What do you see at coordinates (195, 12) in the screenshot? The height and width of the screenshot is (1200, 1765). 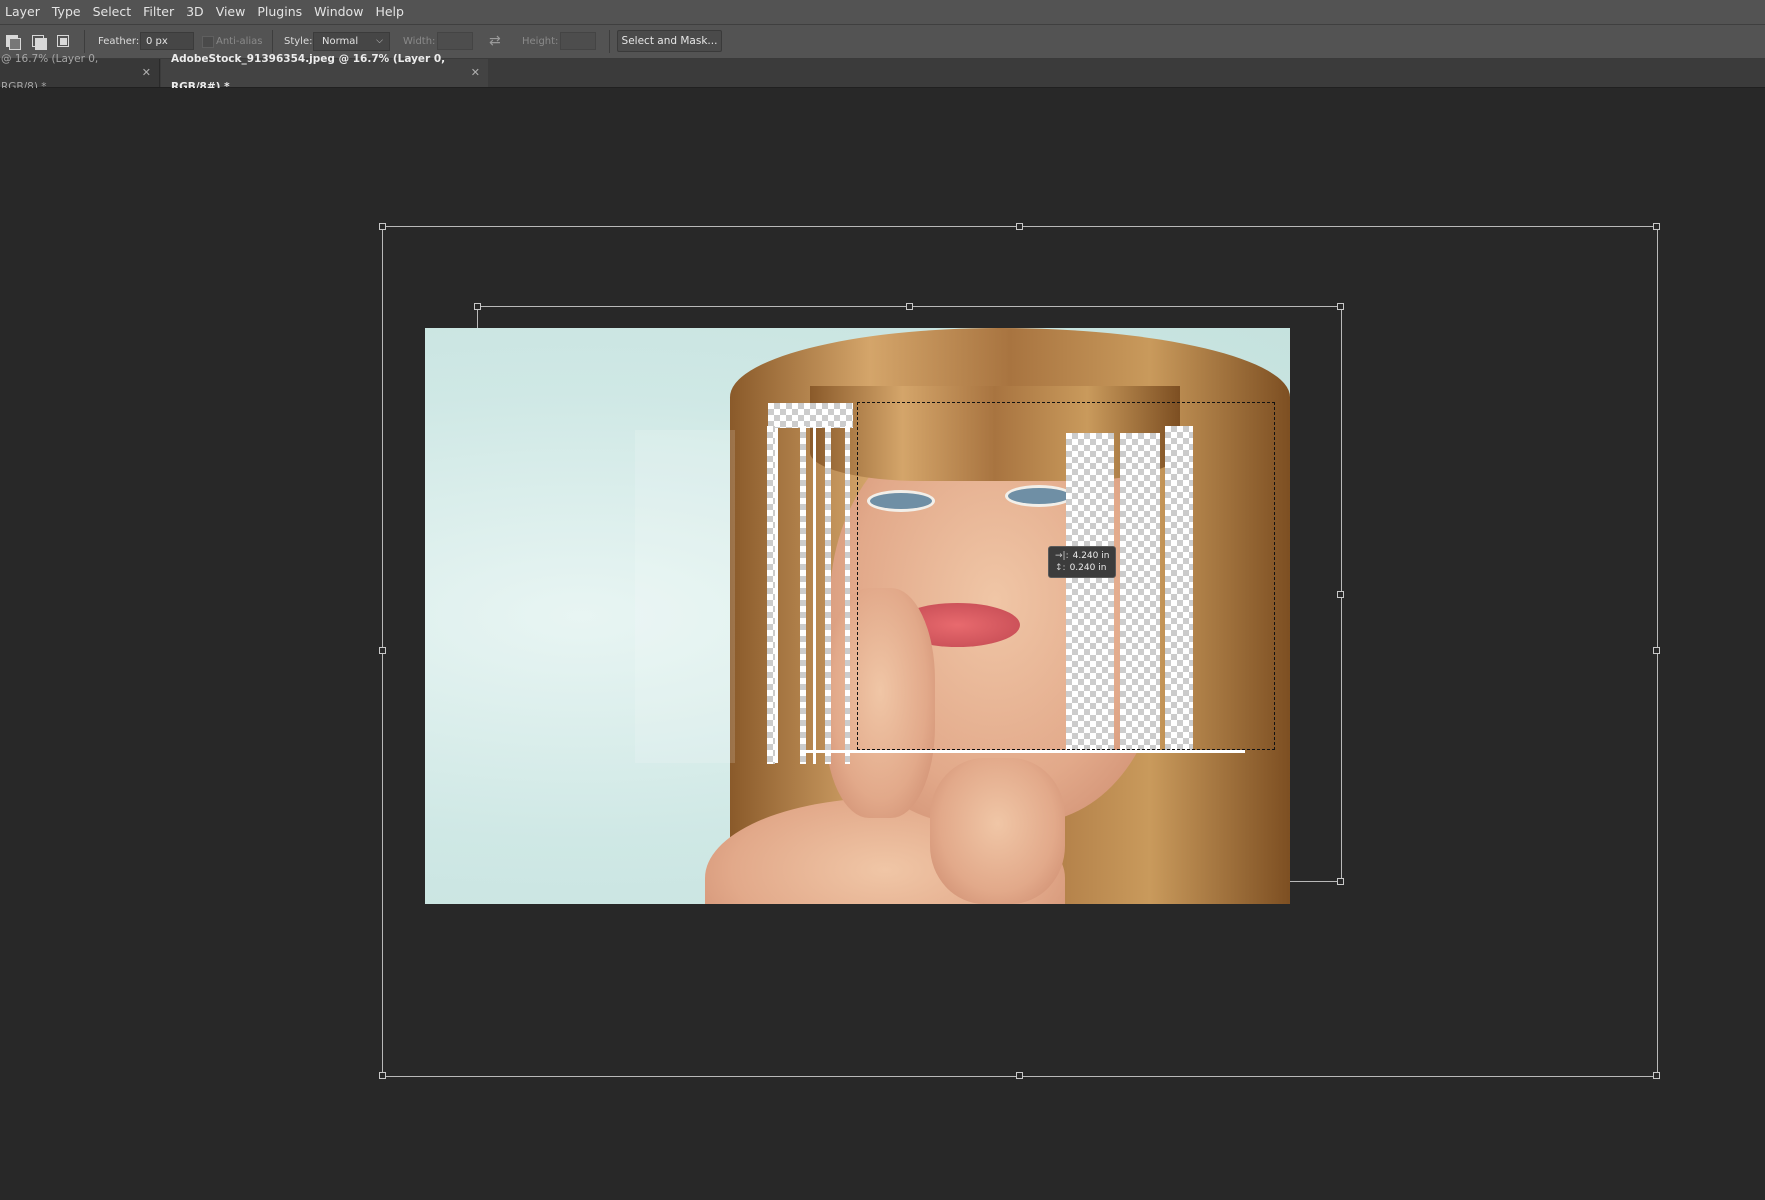 I see `menu-3d: 3D` at bounding box center [195, 12].